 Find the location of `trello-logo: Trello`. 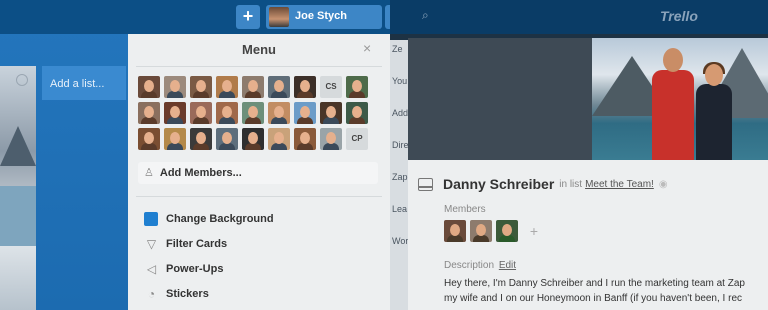

trello-logo: Trello is located at coordinates (679, 16).